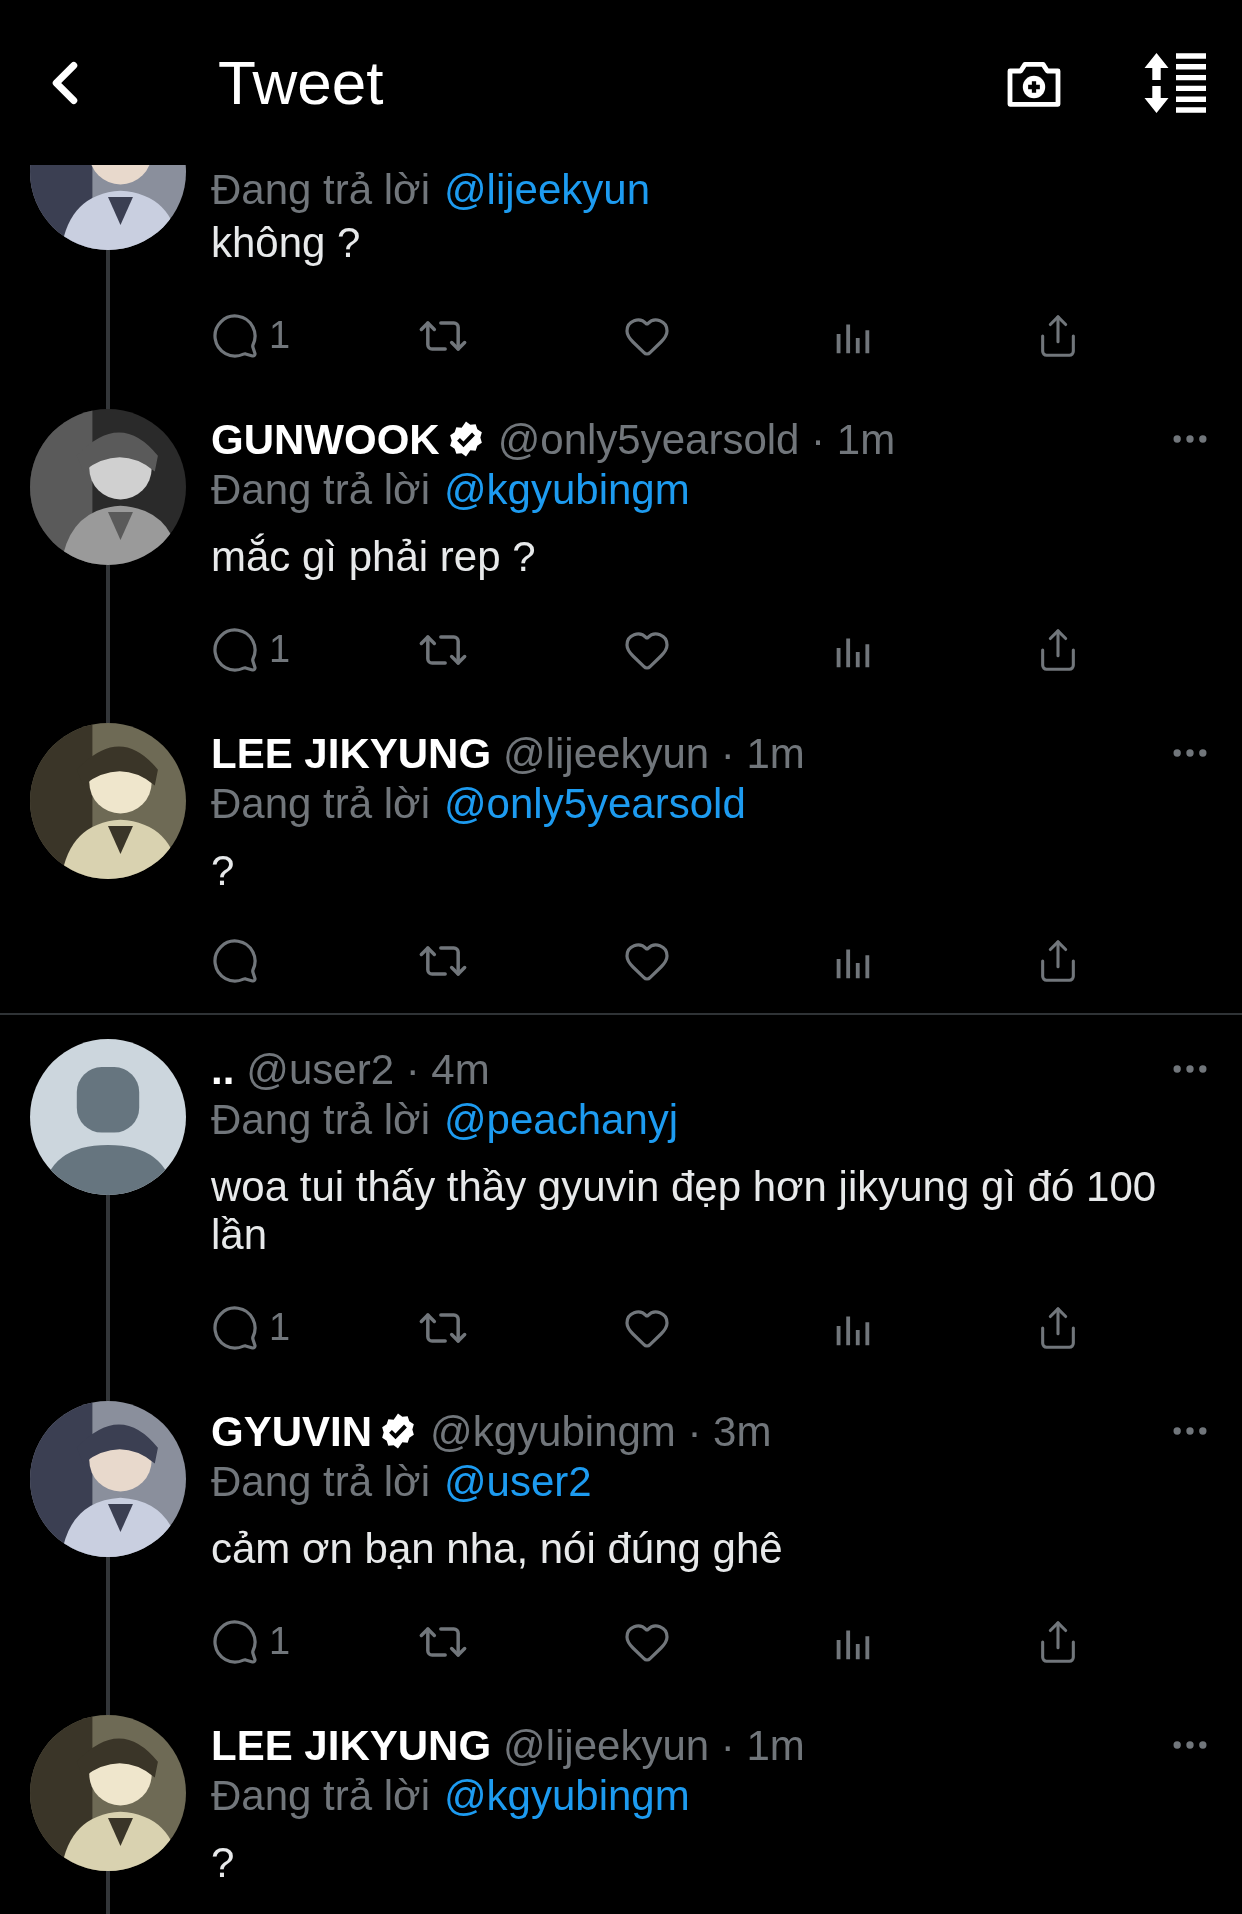  Describe the element at coordinates (374, 557) in the screenshot. I see `tweet-text: mắc gì phải rep ?` at that location.